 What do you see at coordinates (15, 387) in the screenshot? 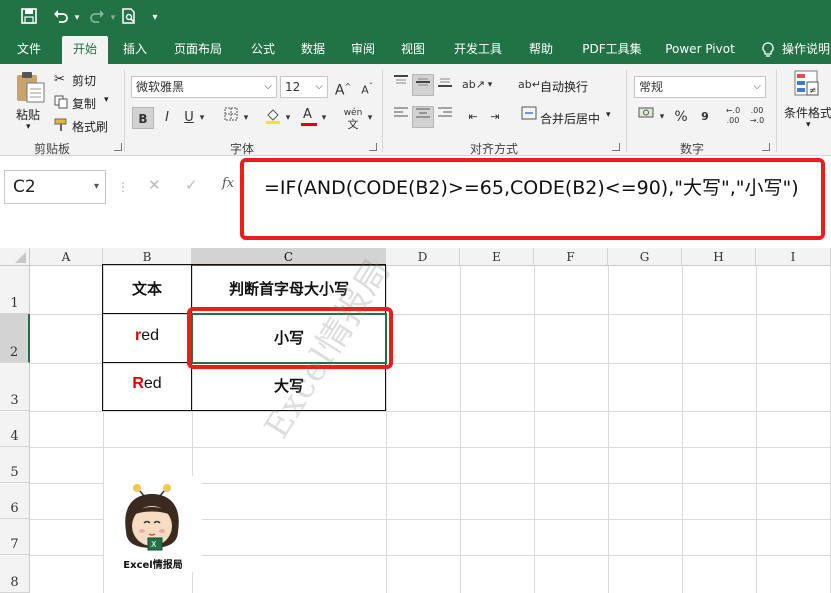
I see `row-header-3: 3` at bounding box center [15, 387].